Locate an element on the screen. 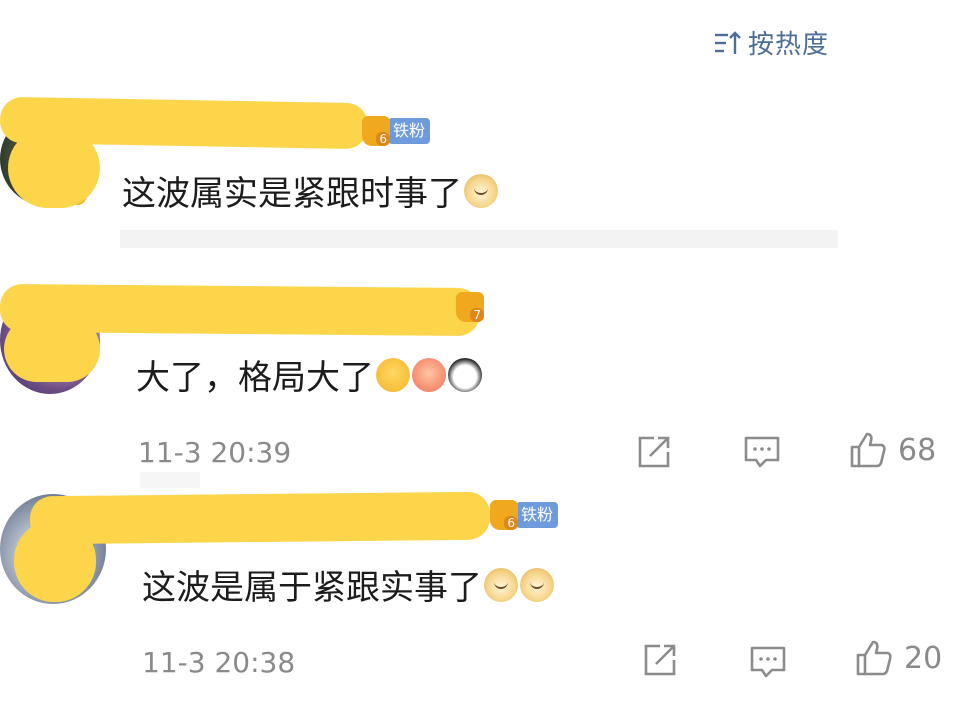  sort-by-hot-button: 按热度 is located at coordinates (770, 42).